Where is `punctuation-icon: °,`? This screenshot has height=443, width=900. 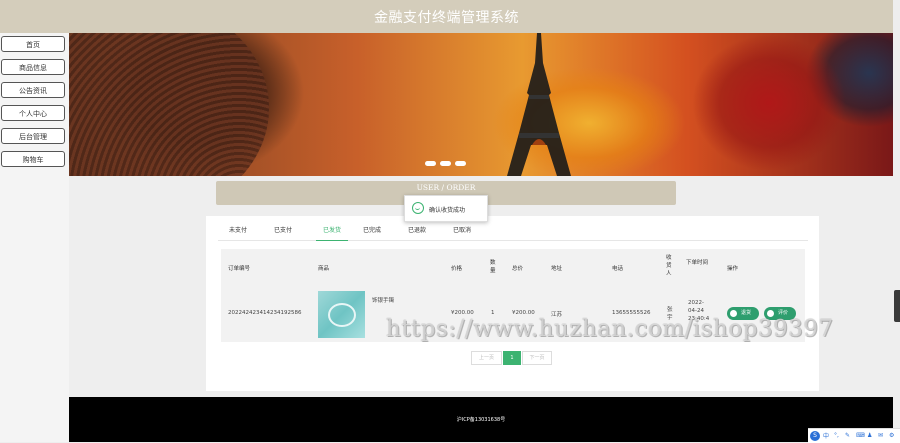 punctuation-icon: °, is located at coordinates (837, 435).